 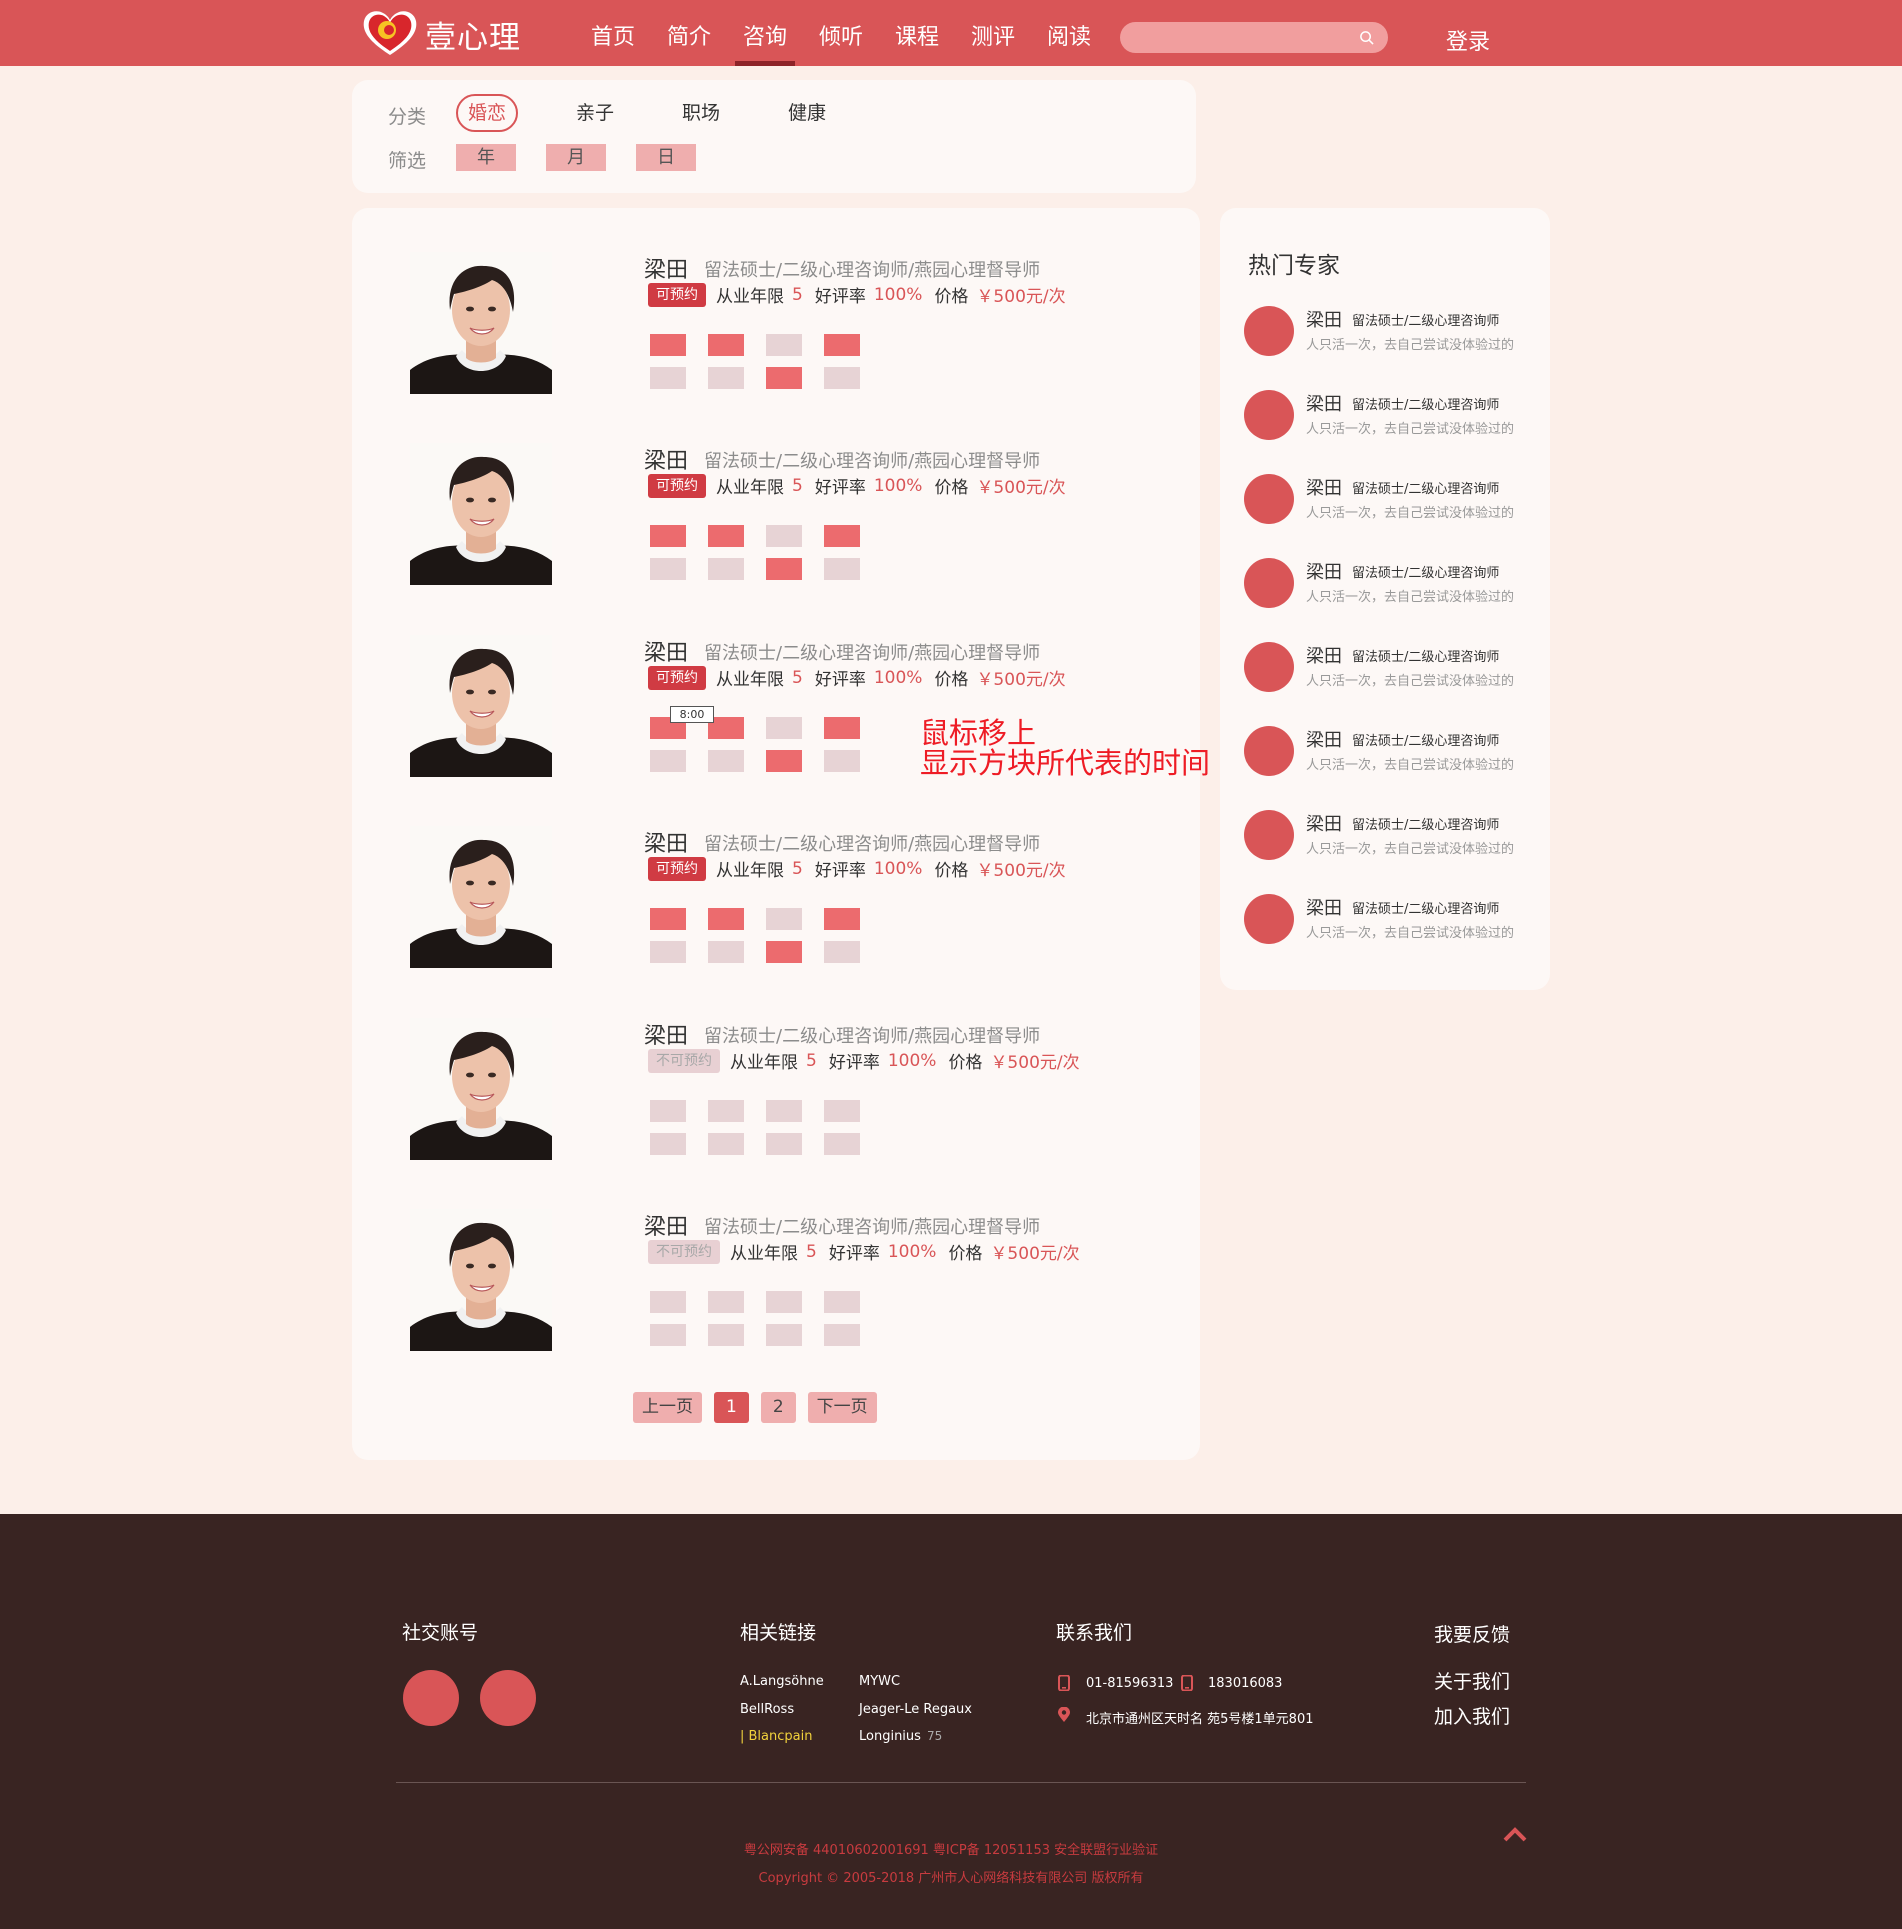 I want to click on page-1-button: 1, so click(x=731, y=1407).